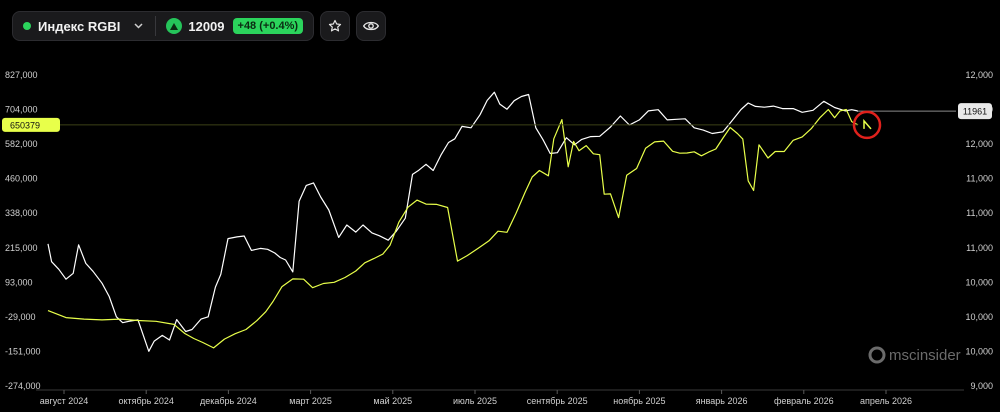  I want to click on x-tick-label: февраль 2026, so click(804, 401).